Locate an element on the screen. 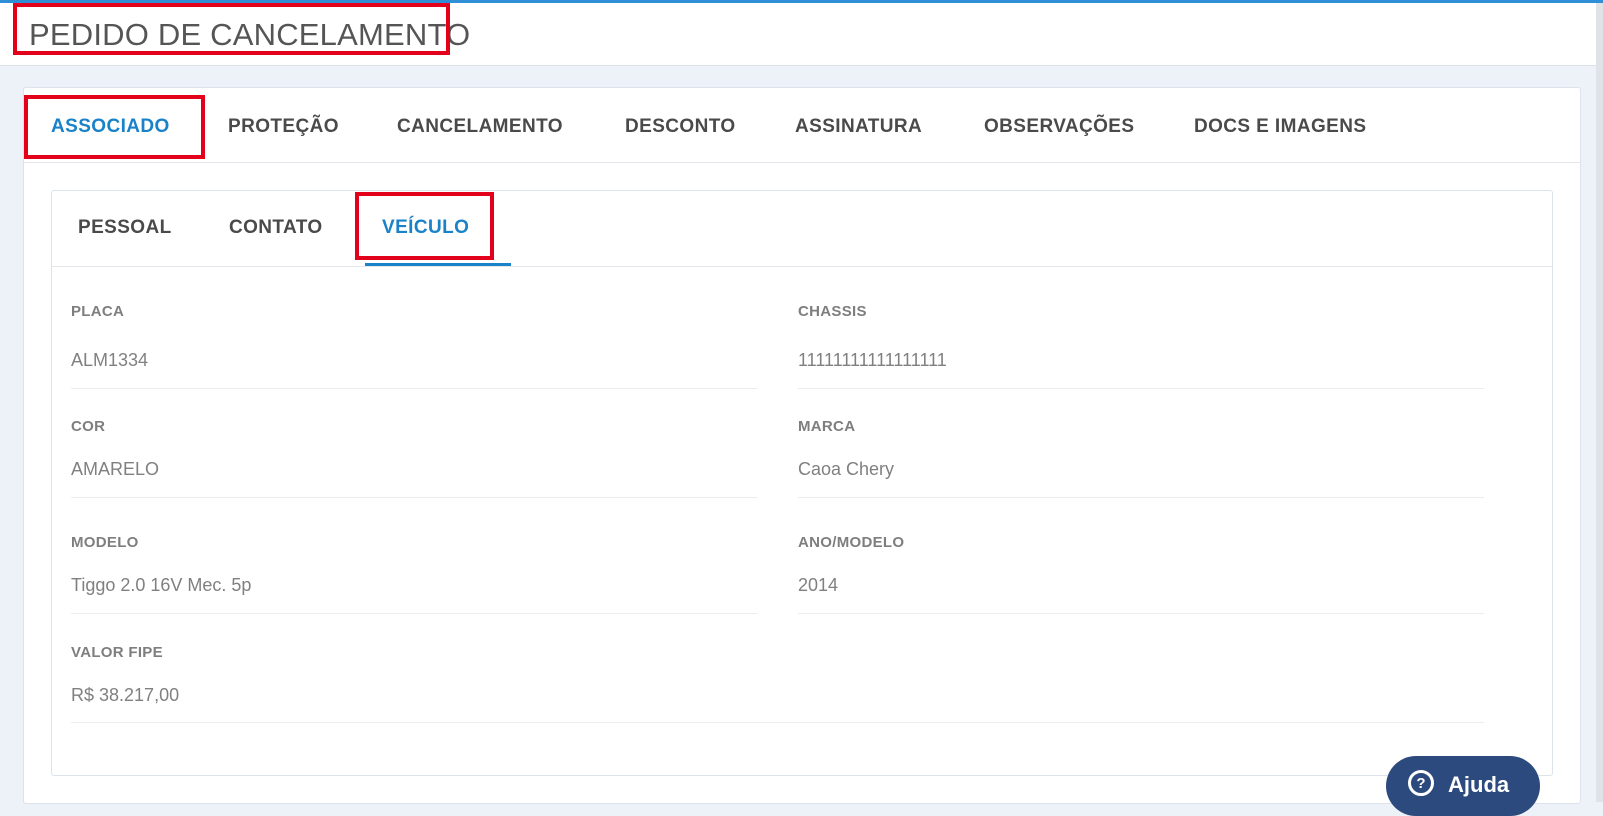  tab-desconto: DESCONTO is located at coordinates (680, 127).